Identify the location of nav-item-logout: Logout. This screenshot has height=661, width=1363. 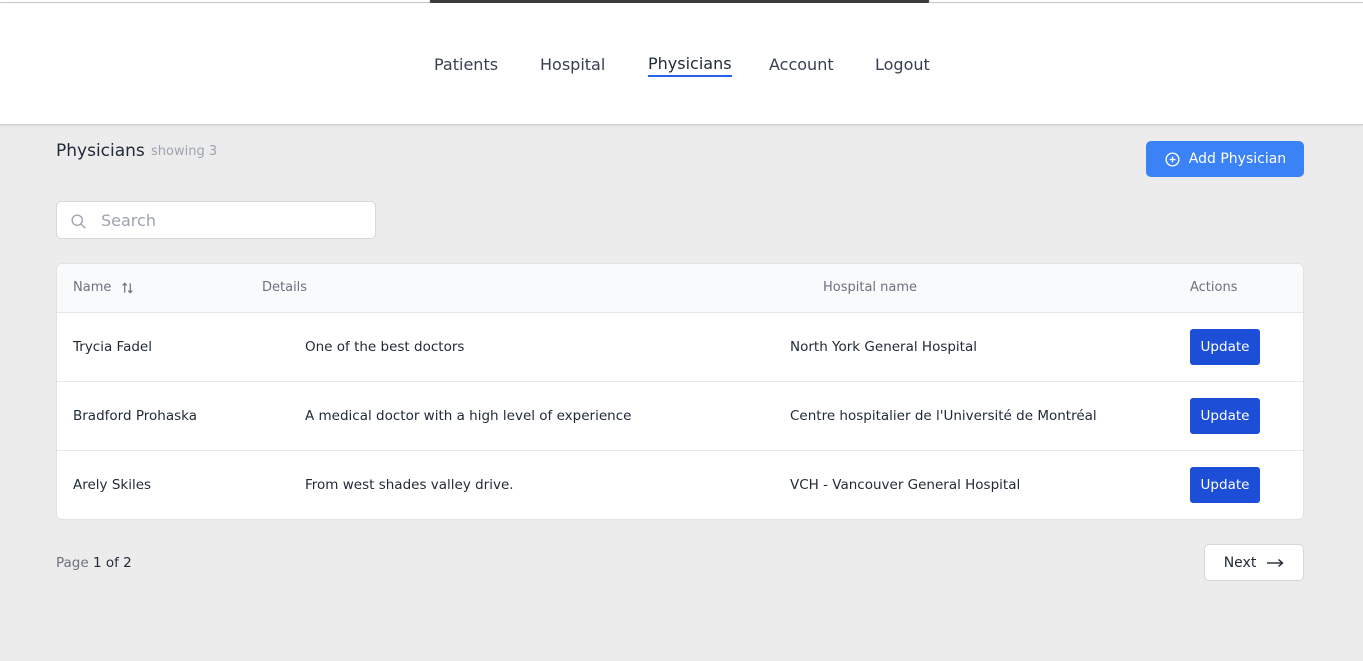
(902, 65).